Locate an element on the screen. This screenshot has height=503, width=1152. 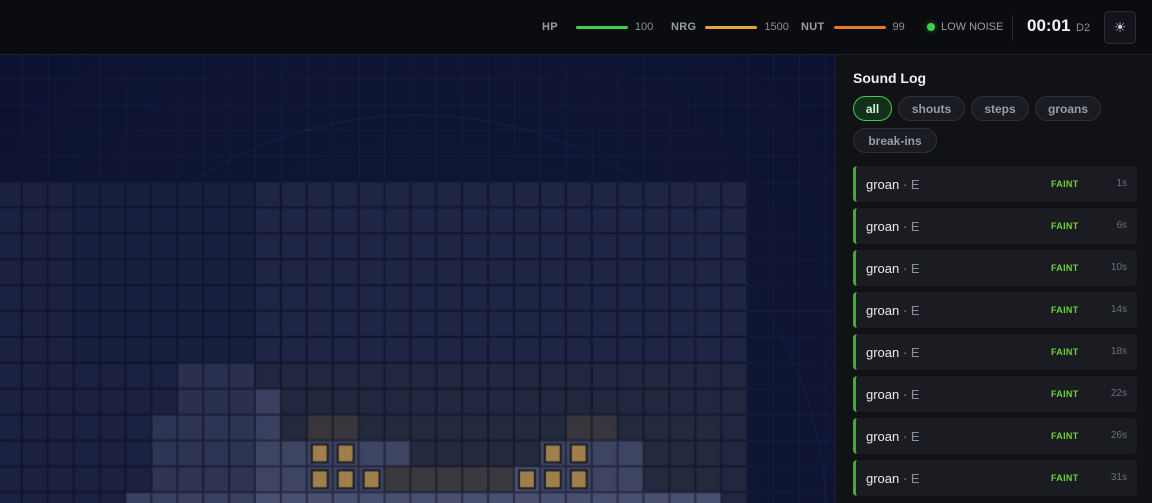
nrg-bar is located at coordinates (731, 27).